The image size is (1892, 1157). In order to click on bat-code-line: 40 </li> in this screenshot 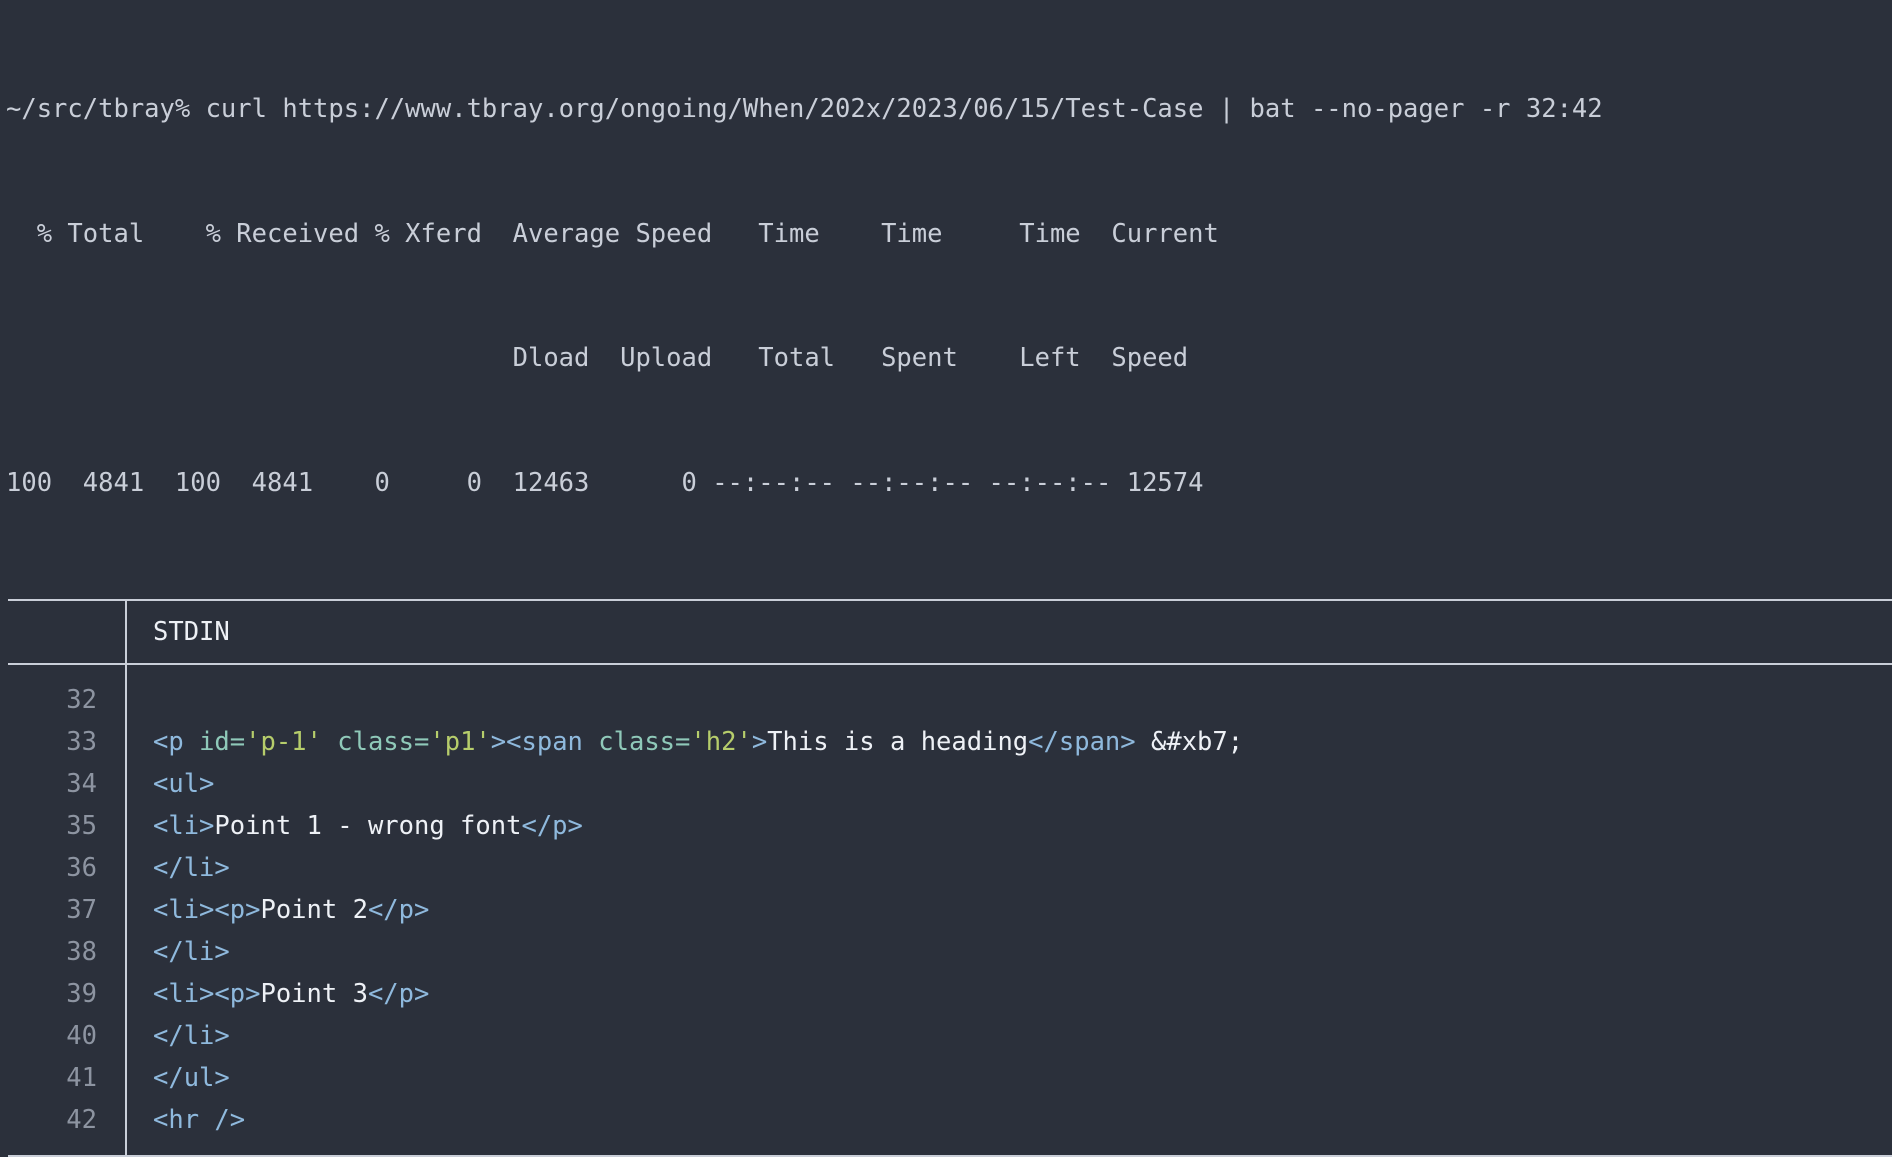, I will do `click(946, 1036)`.